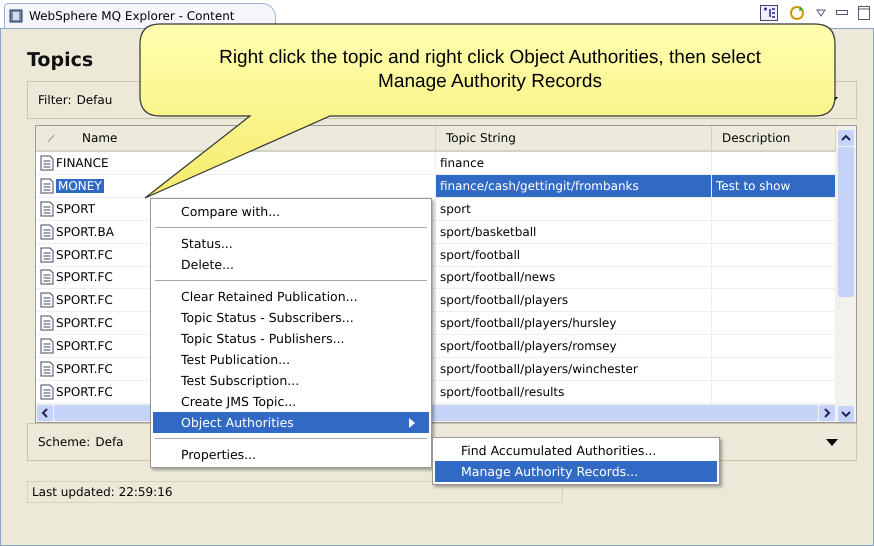 Image resolution: width=874 pixels, height=546 pixels. What do you see at coordinates (528, 323) in the screenshot?
I see `table-cell: sport/football/players/hursley` at bounding box center [528, 323].